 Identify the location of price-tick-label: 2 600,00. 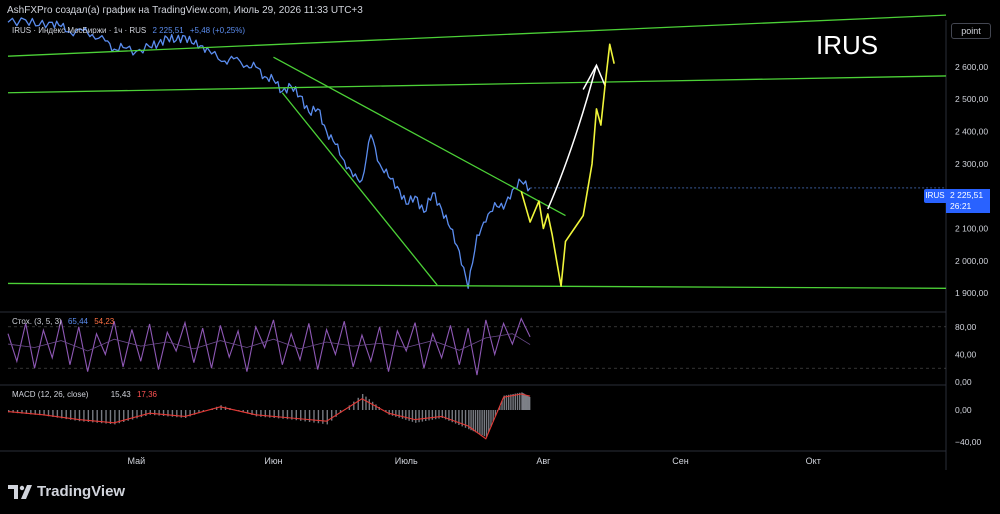
(971, 67).